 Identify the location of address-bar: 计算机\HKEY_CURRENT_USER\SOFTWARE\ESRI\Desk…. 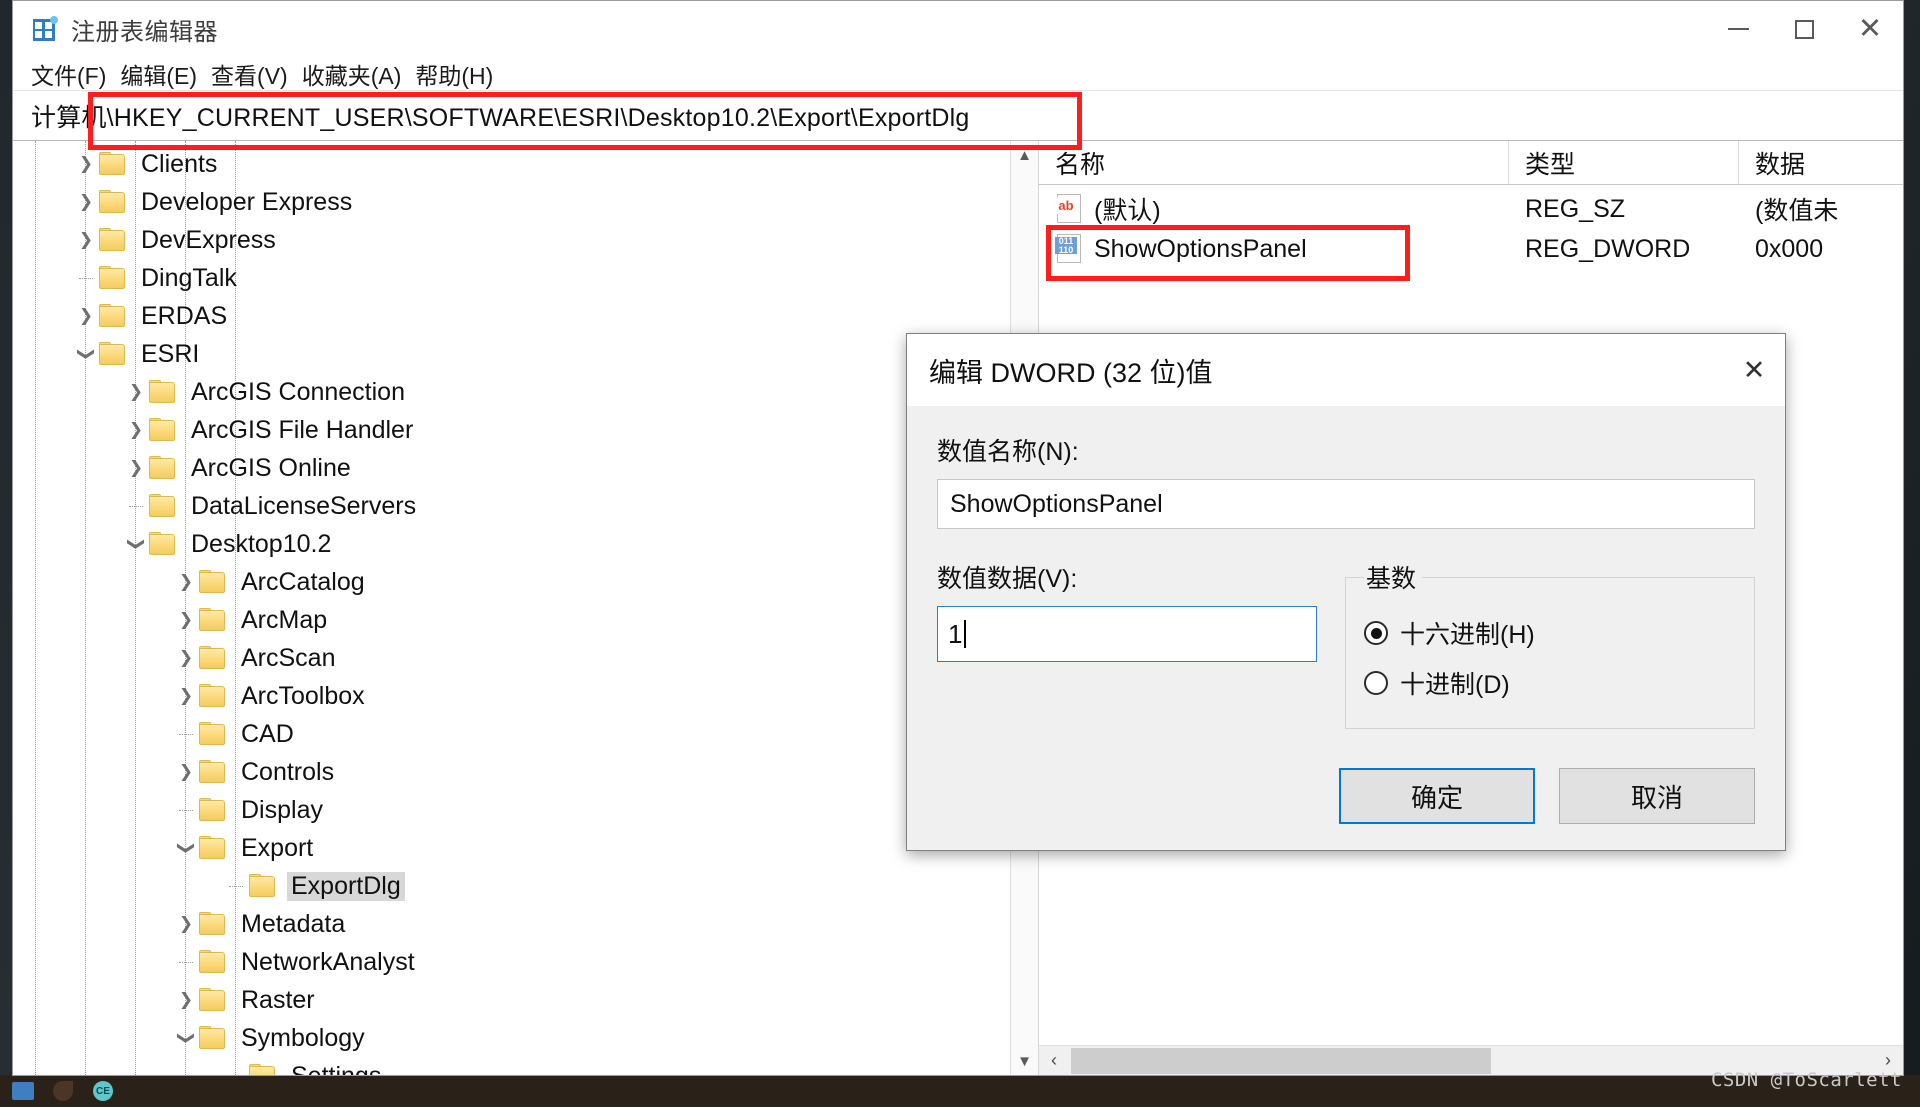
(958, 116).